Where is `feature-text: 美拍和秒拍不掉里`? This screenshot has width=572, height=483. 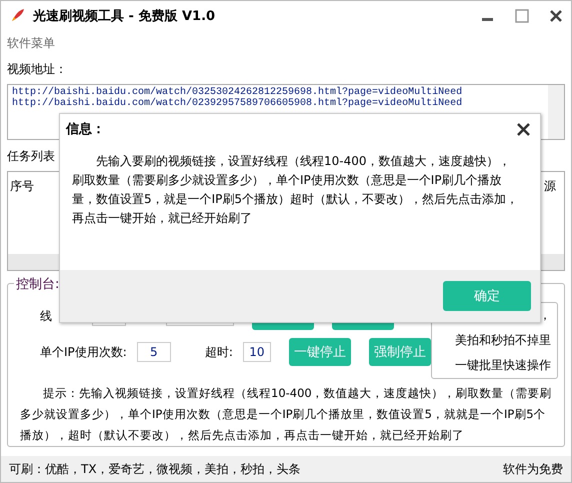 feature-text: 美拍和秒拍不掉里 is located at coordinates (503, 340).